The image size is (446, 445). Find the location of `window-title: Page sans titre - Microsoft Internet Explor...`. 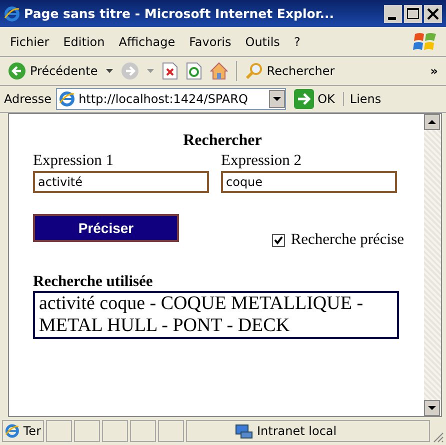

window-title: Page sans titre - Microsoft Internet Explor... is located at coordinates (179, 13).